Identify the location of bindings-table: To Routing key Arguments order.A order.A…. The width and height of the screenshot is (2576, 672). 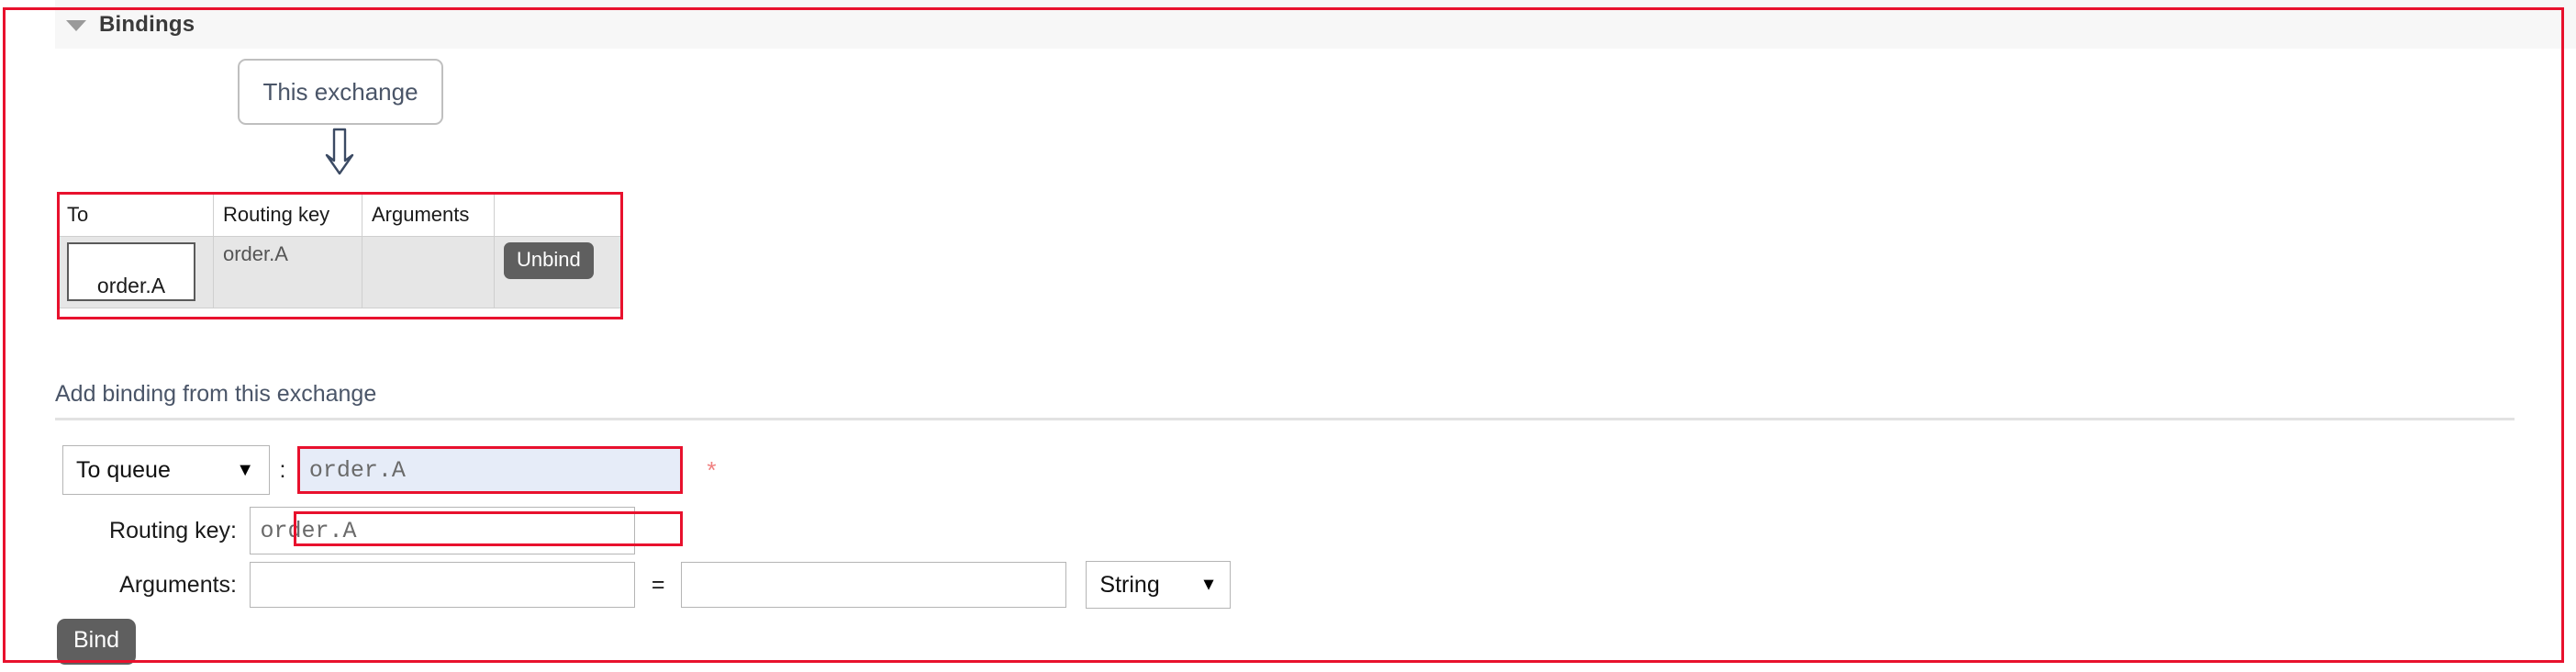
(340, 251).